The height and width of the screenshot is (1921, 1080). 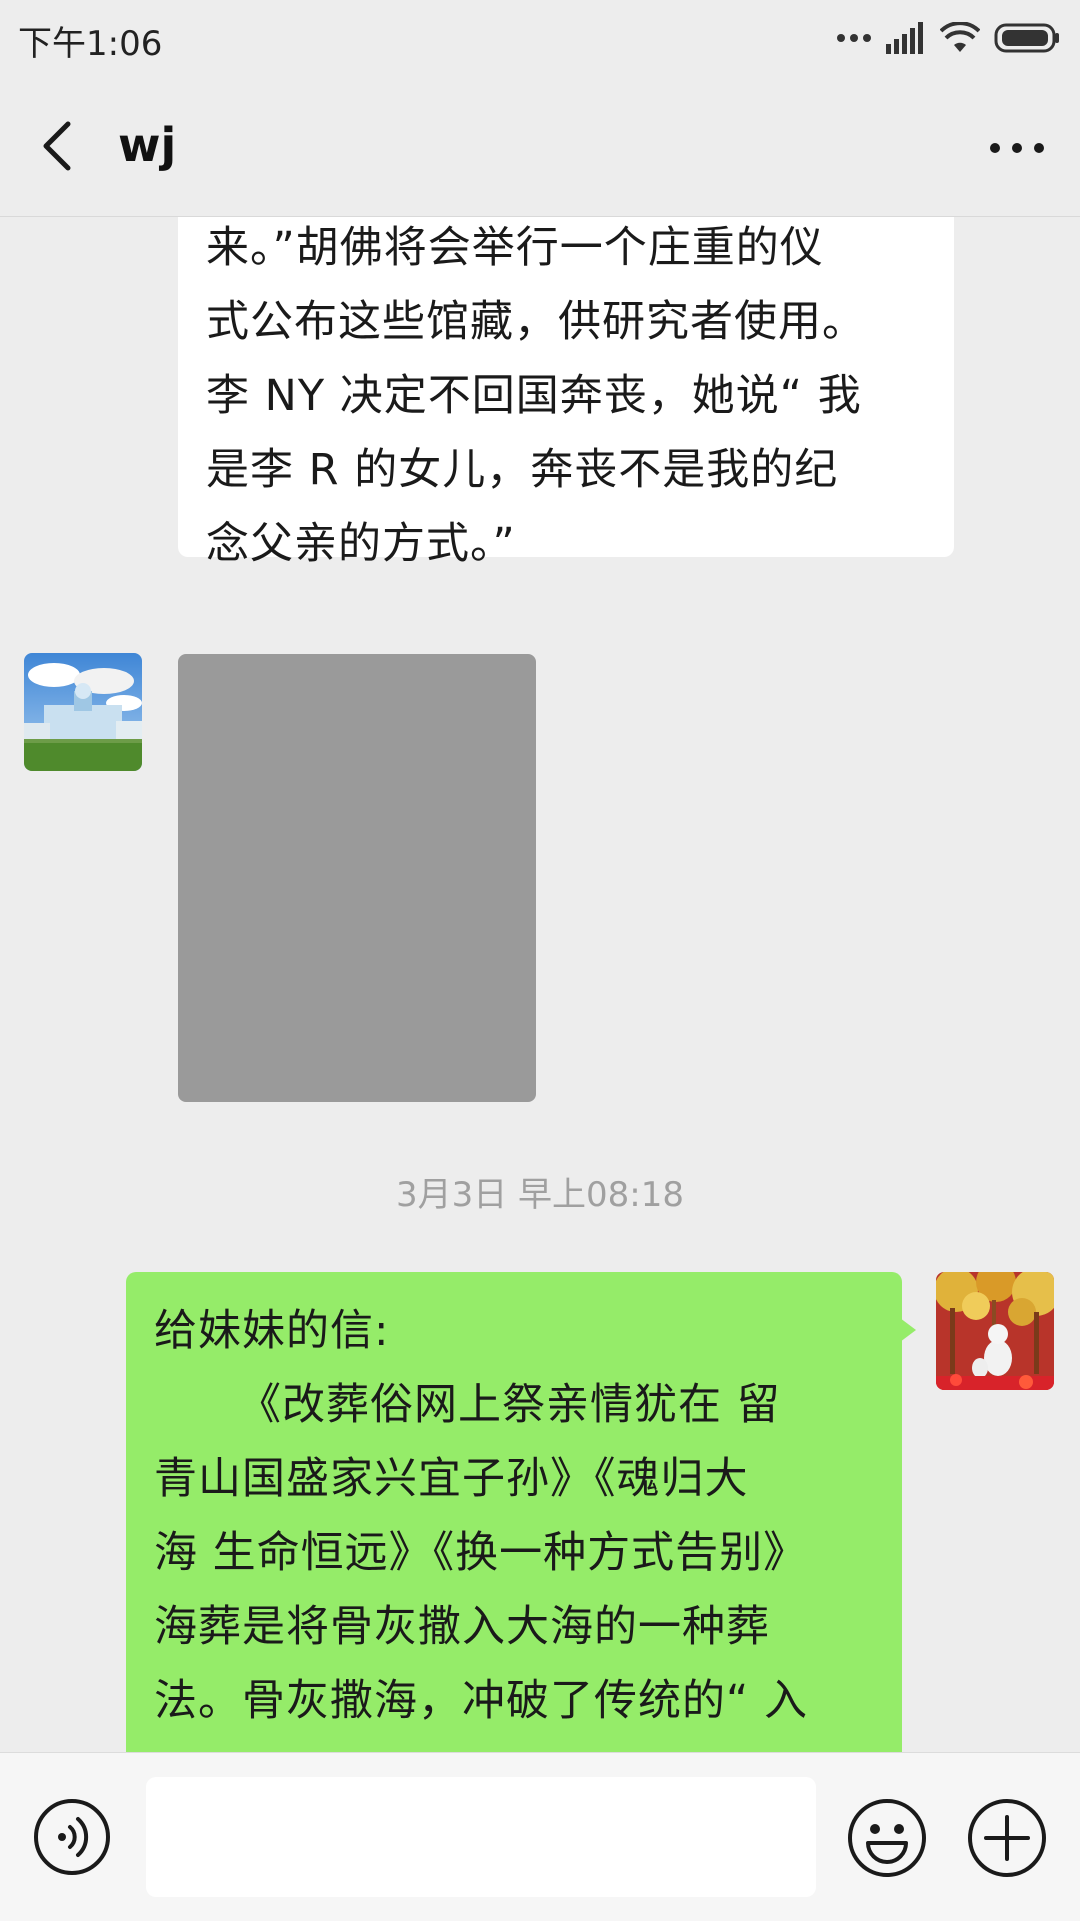 I want to click on signal-icon, so click(x=904, y=38).